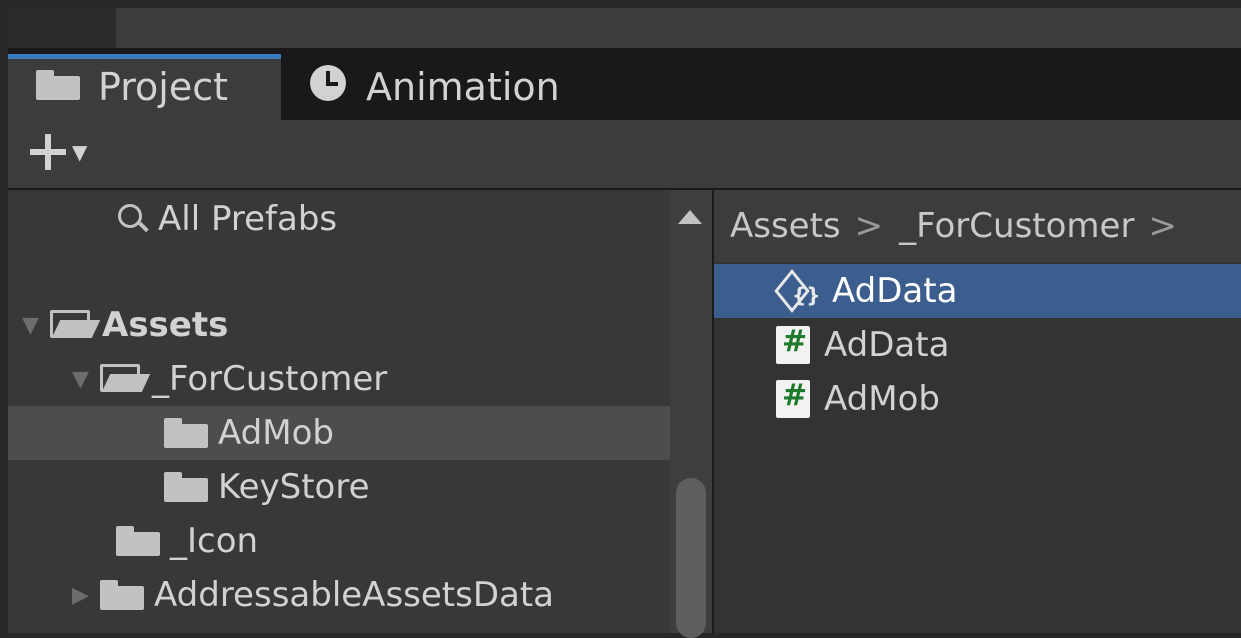  Describe the element at coordinates (276, 433) in the screenshot. I see `tree-item-label: AdMob` at that location.